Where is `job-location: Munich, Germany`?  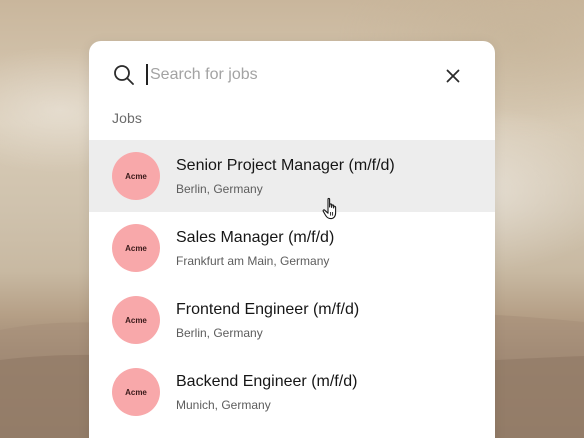
job-location: Munich, Germany is located at coordinates (223, 405).